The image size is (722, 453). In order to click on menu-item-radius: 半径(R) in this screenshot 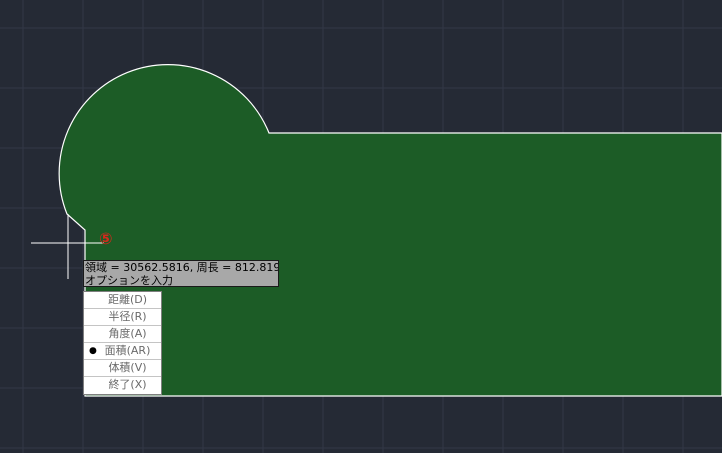, I will do `click(122, 317)`.